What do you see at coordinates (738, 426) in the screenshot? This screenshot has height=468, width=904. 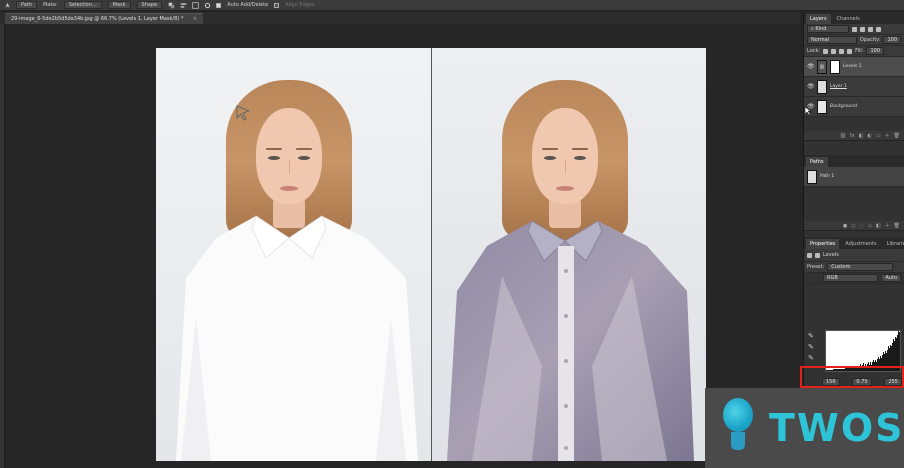 I see `lightbulb-logo-icon` at bounding box center [738, 426].